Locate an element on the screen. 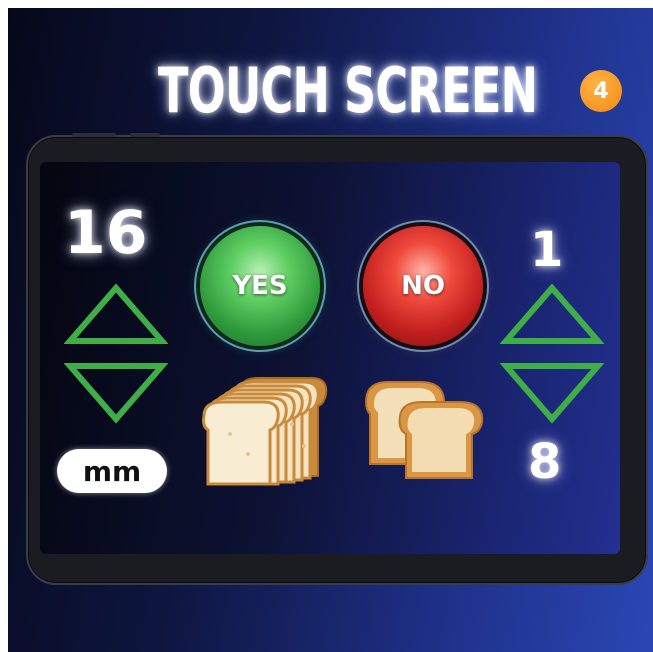 The image size is (653, 652). yes-button: YES is located at coordinates (260, 286).